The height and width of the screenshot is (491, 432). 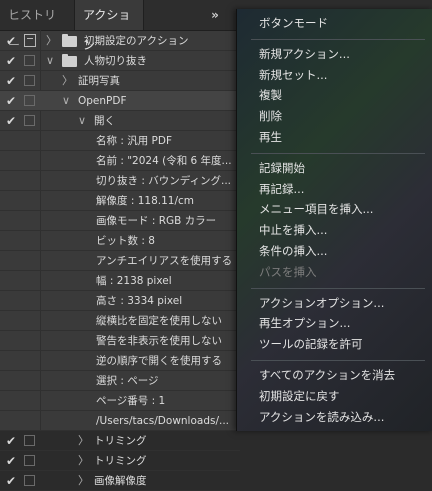 I want to click on menu-item: すべてのアクションを消去, so click(x=335, y=375).